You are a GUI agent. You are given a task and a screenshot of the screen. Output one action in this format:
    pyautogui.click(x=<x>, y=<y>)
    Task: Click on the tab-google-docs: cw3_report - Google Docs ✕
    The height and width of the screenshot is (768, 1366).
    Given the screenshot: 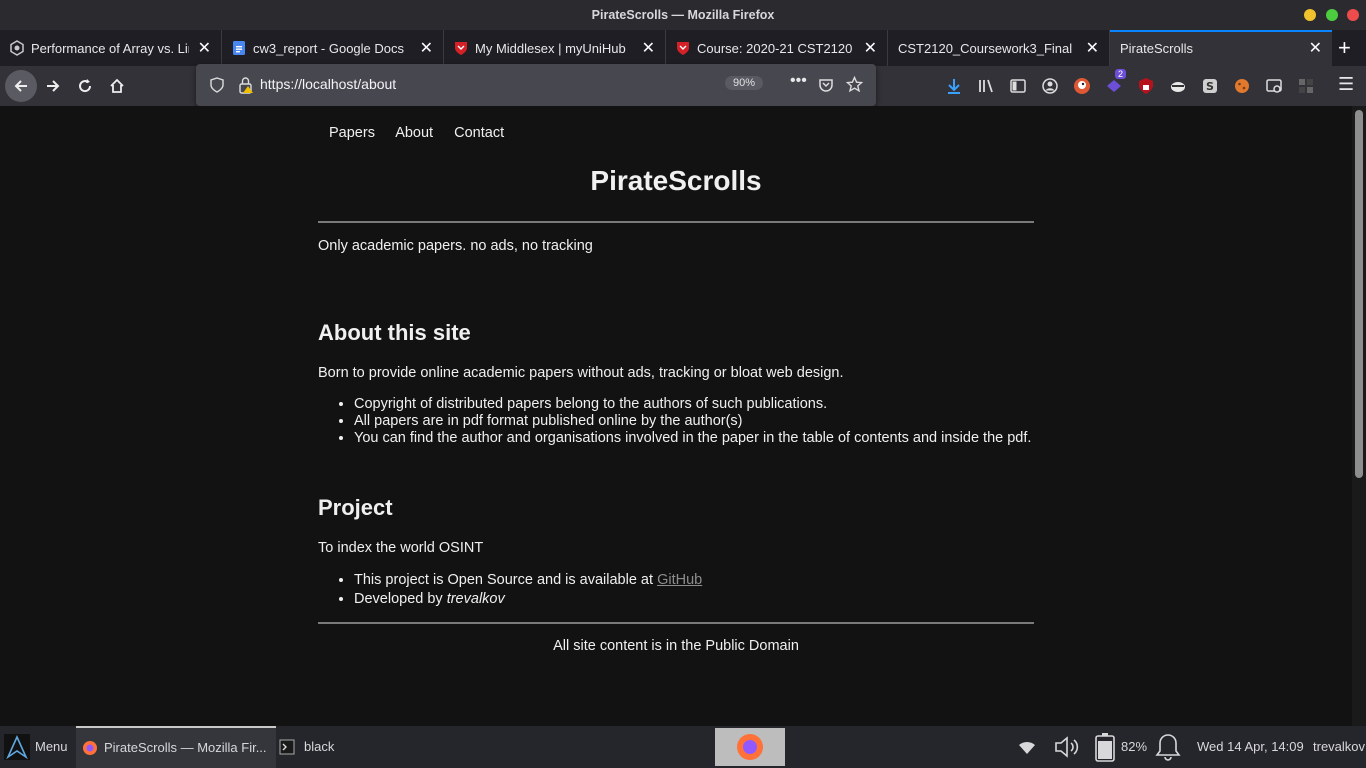 What is the action you would take?
    pyautogui.click(x=333, y=48)
    